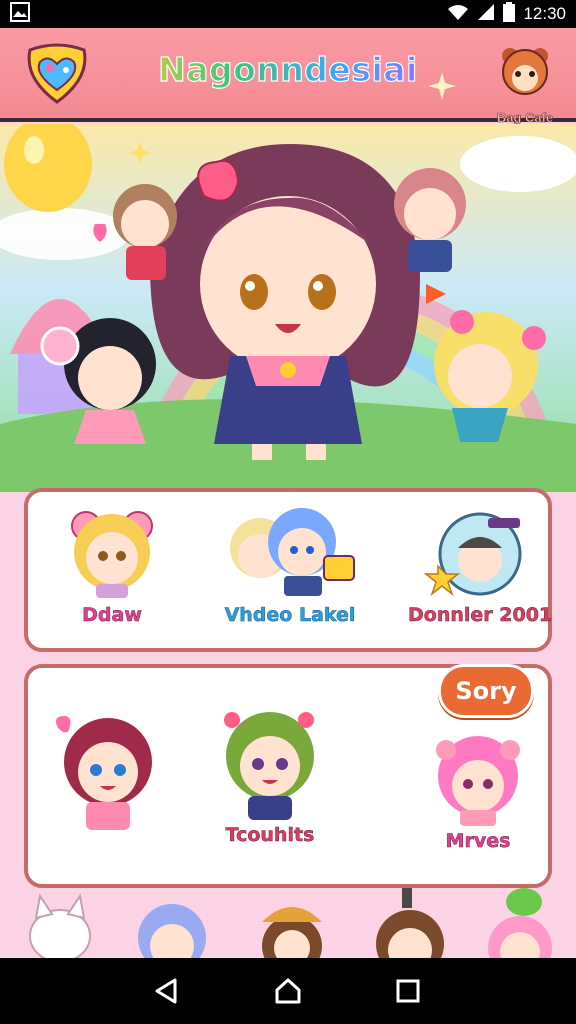 The width and height of the screenshot is (576, 1024). I want to click on wifi-icon, so click(458, 14).